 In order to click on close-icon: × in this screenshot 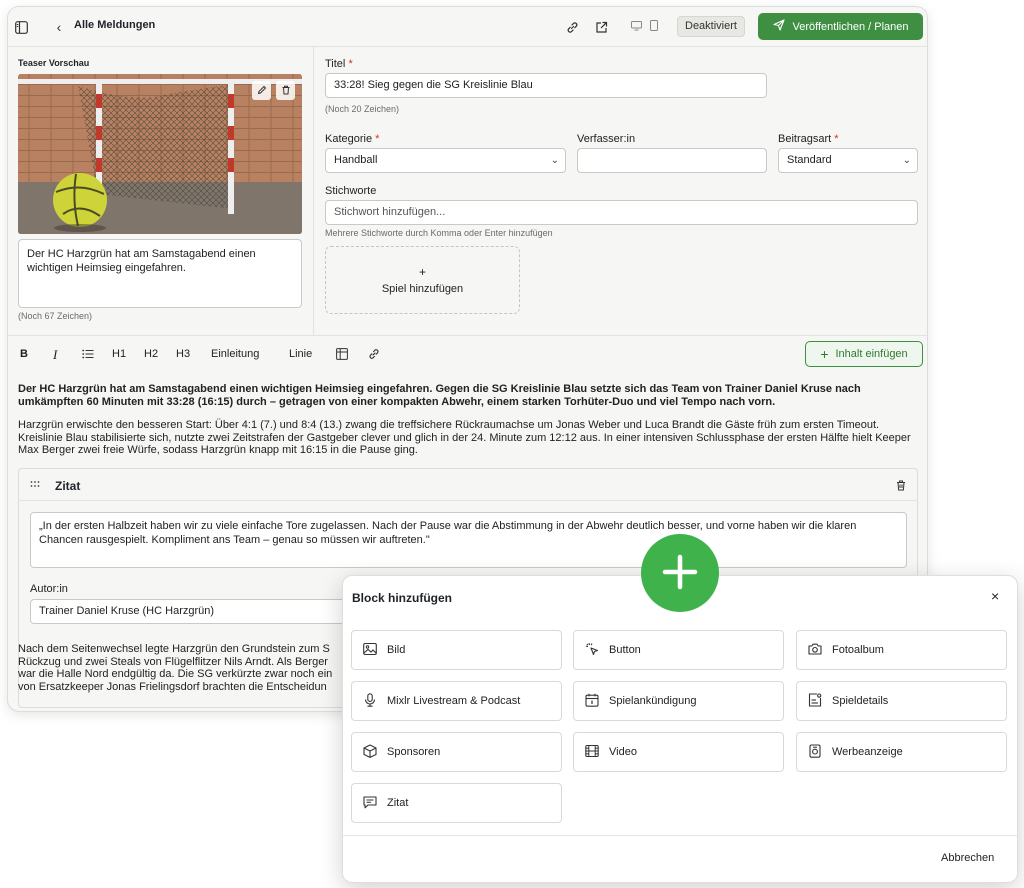, I will do `click(995, 596)`.